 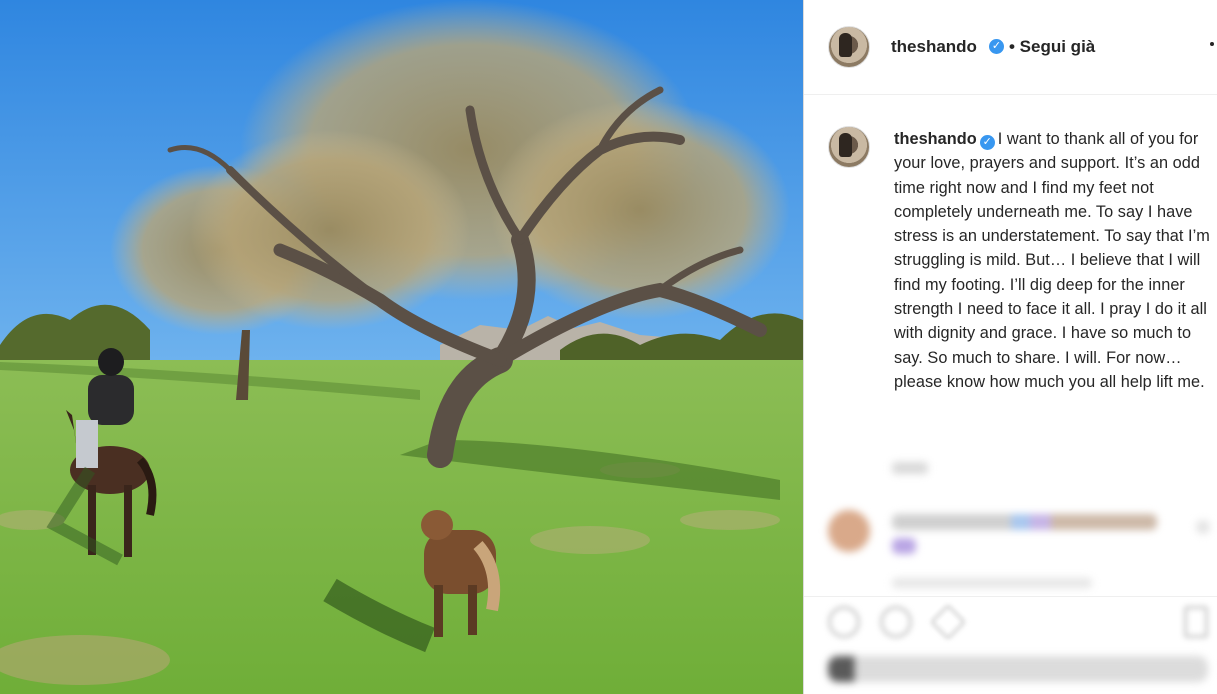 I want to click on caption-timestamp-blurred, so click(x=910, y=468).